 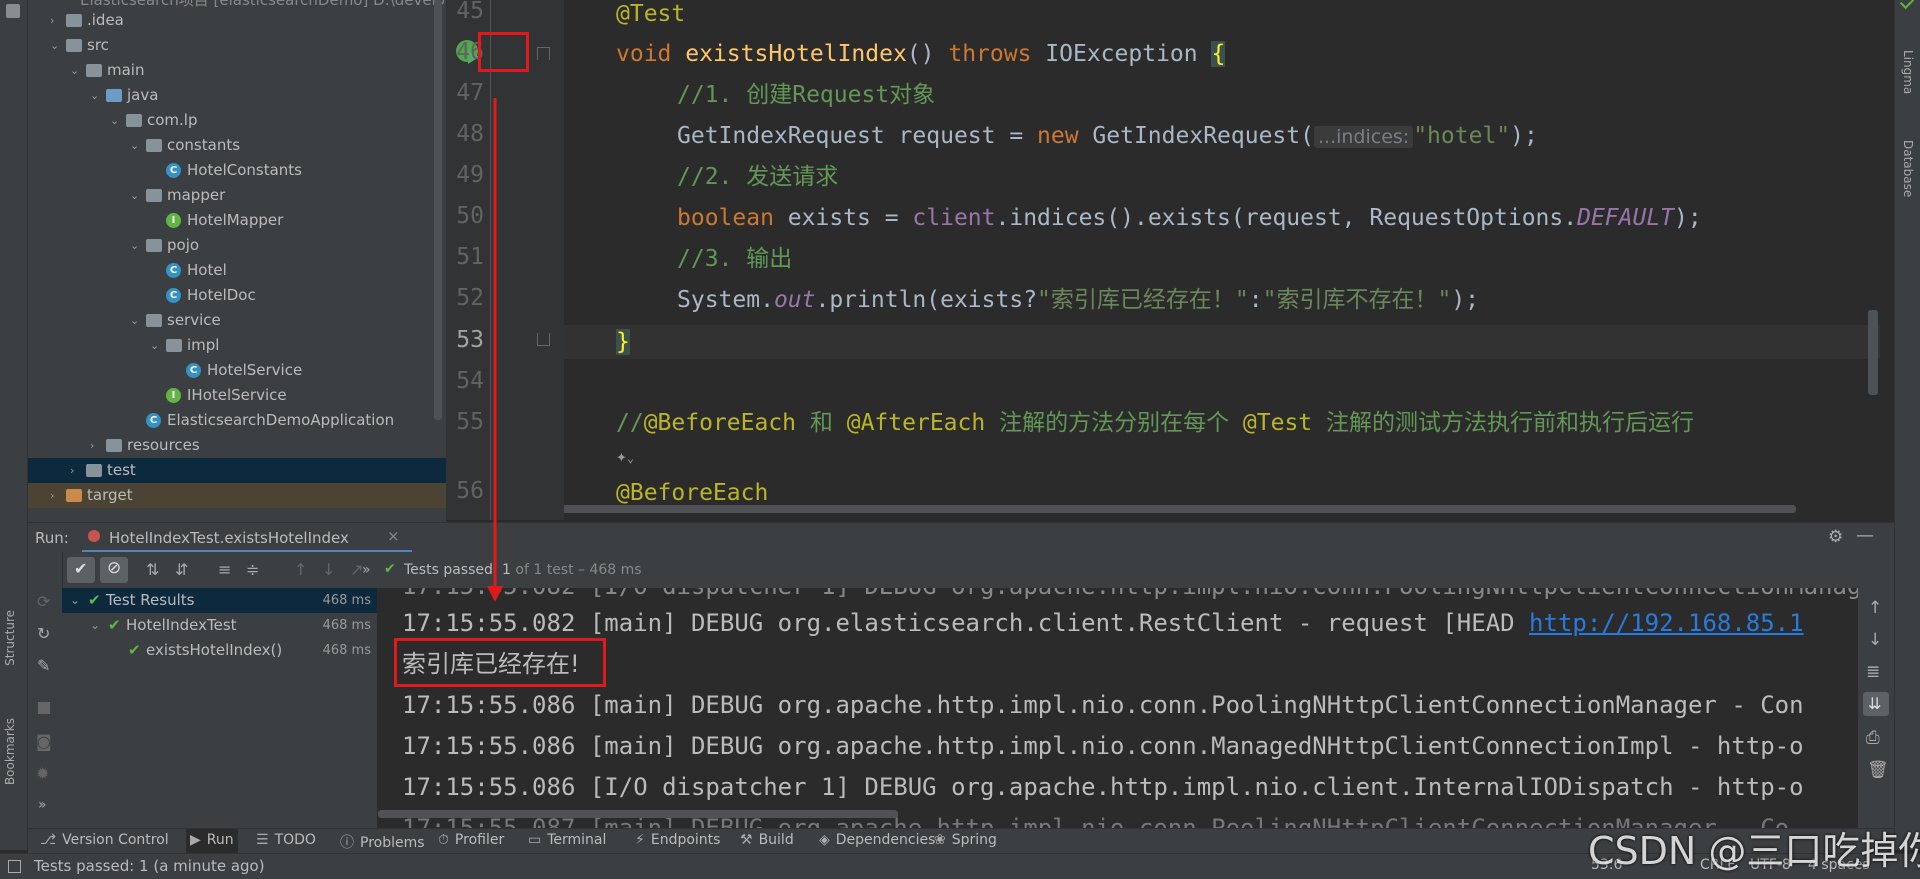 What do you see at coordinates (219, 600) in the screenshot?
I see `test-tree-row: ⌄ ✔ Test Results 468 ms` at bounding box center [219, 600].